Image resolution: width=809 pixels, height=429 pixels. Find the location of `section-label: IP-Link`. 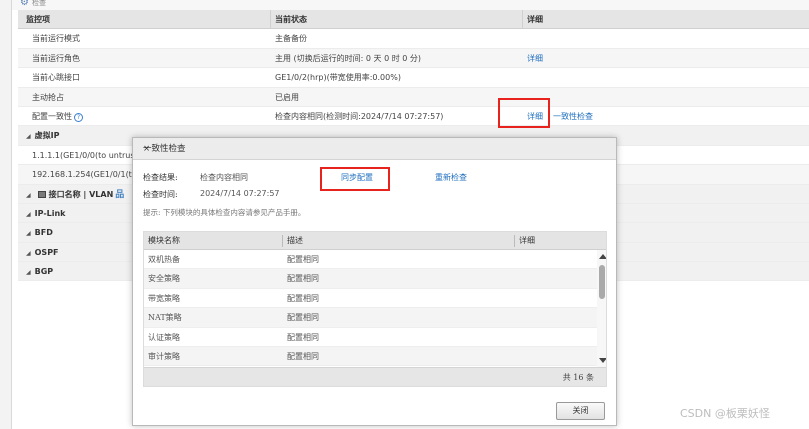

section-label: IP-Link is located at coordinates (50, 213).